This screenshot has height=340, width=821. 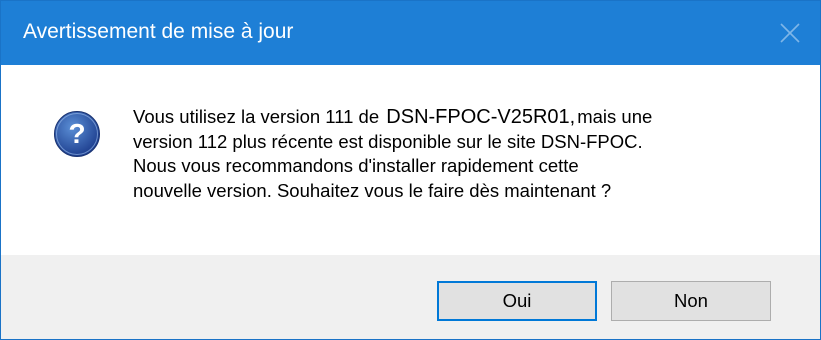 What do you see at coordinates (481, 117) in the screenshot?
I see `app-name: DSN-FPOC-V25R01,` at bounding box center [481, 117].